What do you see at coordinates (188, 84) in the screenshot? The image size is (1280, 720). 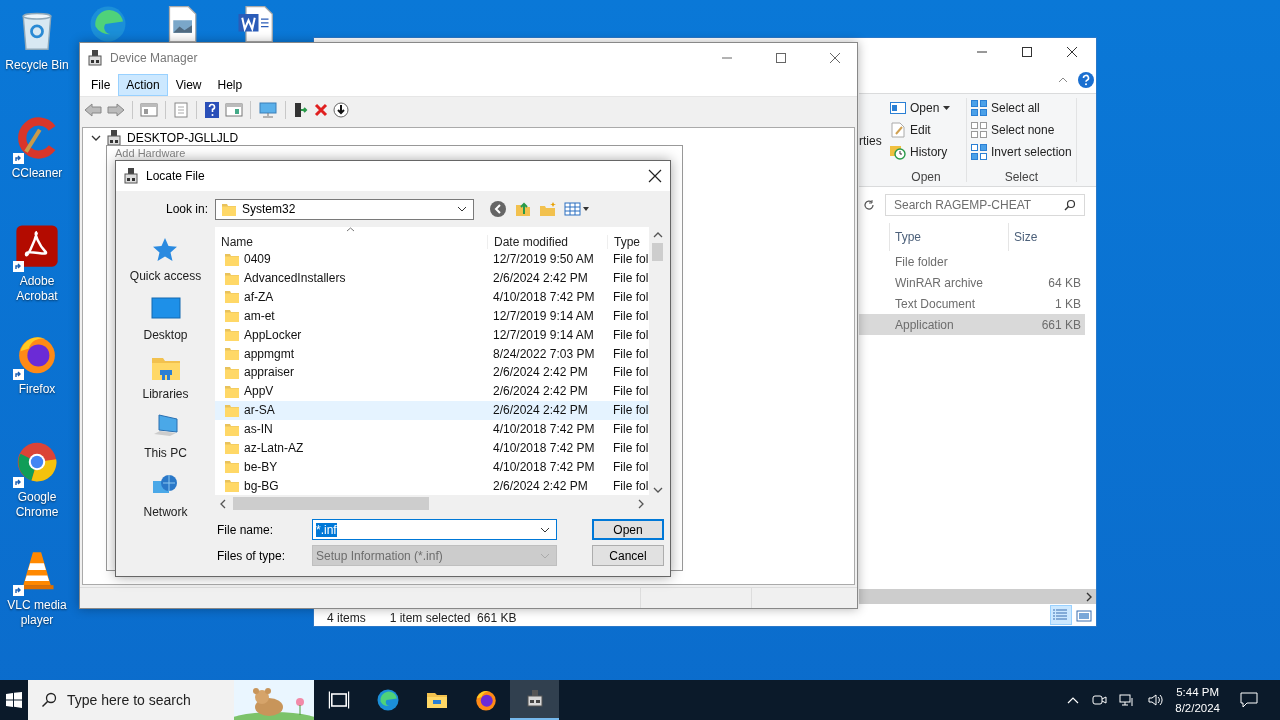 I see `menu-item: View` at bounding box center [188, 84].